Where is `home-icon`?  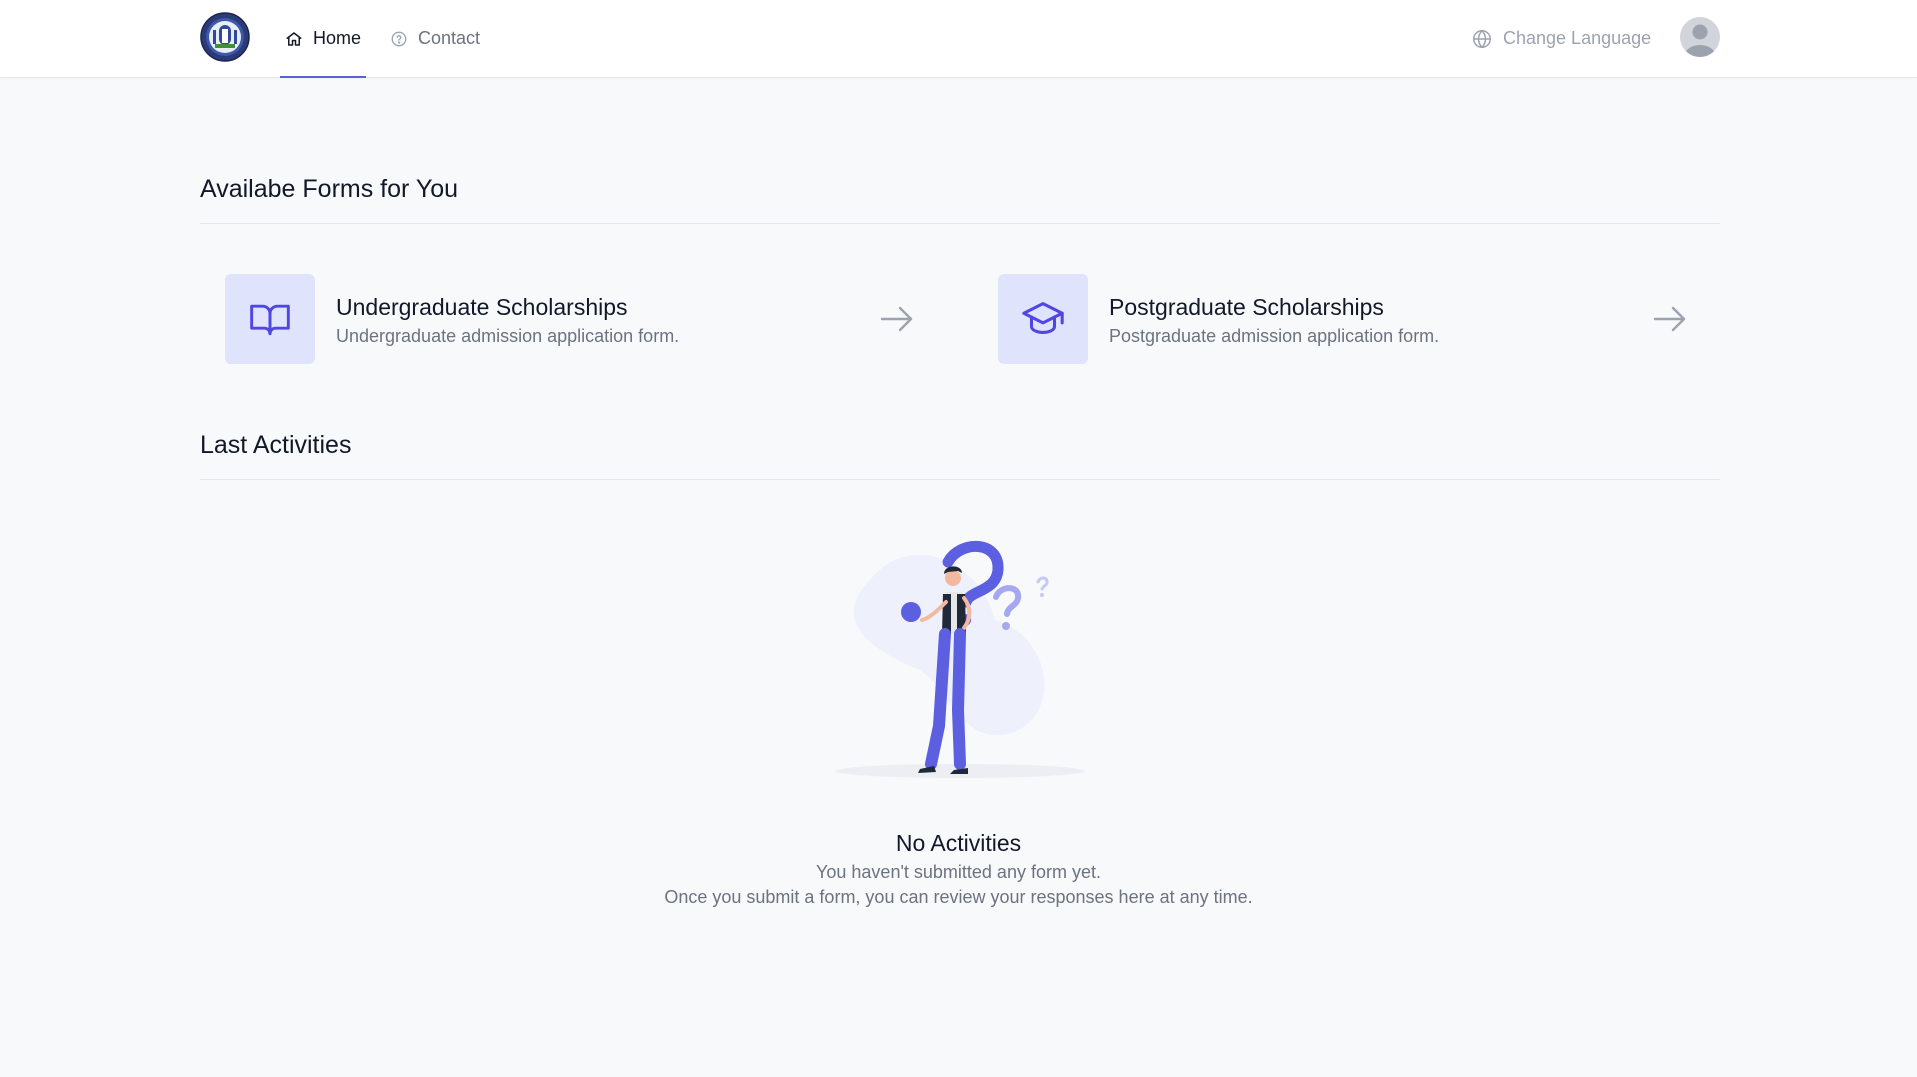
home-icon is located at coordinates (294, 38).